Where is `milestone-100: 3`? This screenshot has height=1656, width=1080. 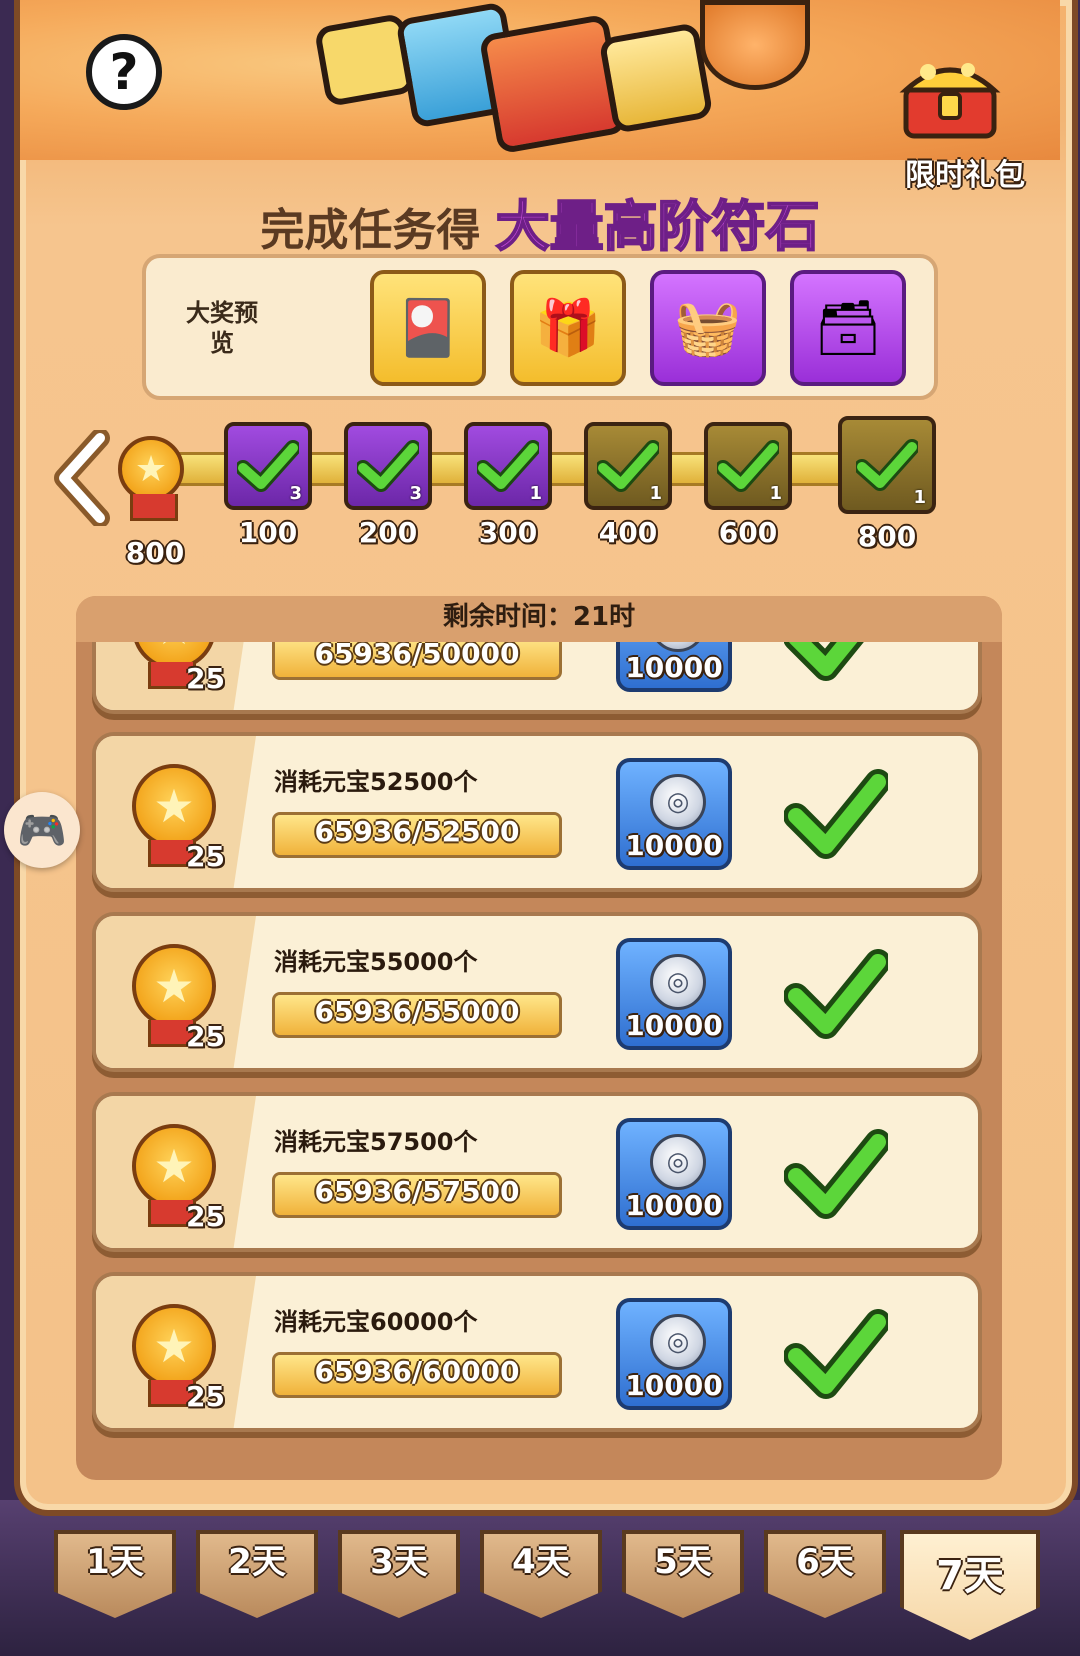
milestone-100: 3 is located at coordinates (268, 466).